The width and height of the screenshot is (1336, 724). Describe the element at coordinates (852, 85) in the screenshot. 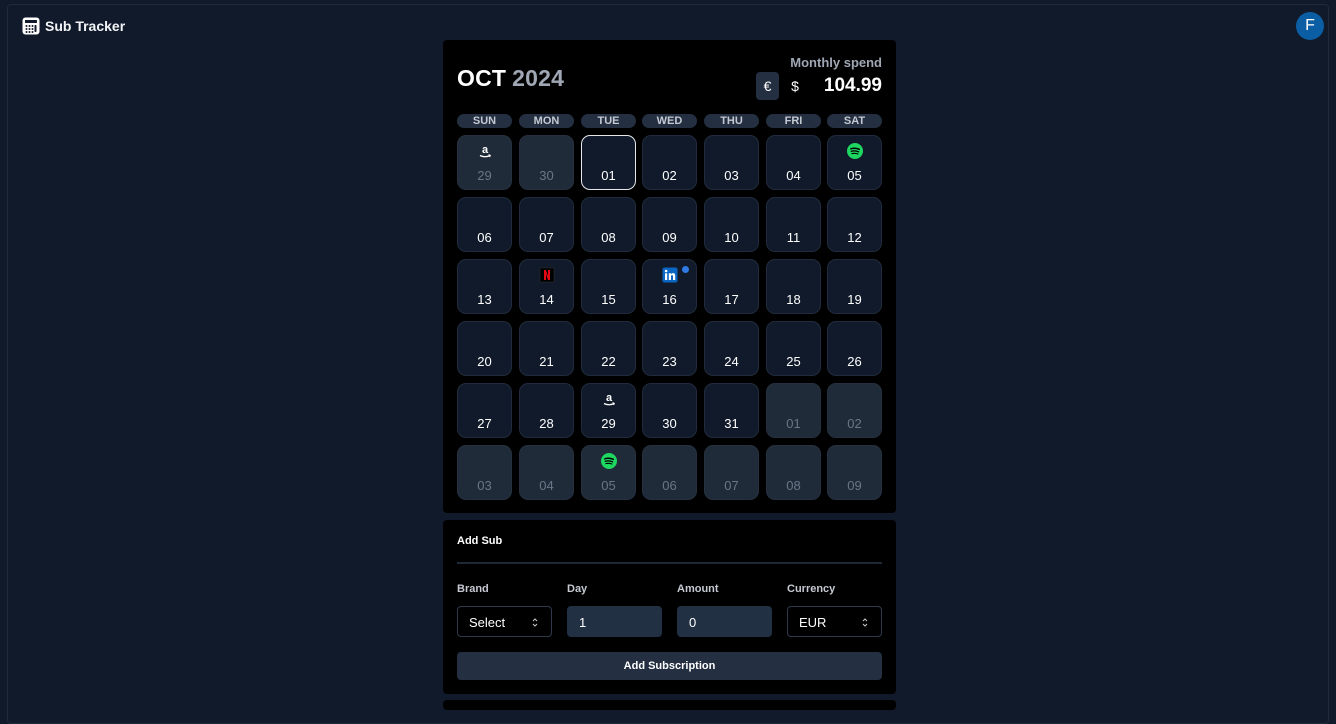

I see `monthly-spend-value: 104.99` at that location.